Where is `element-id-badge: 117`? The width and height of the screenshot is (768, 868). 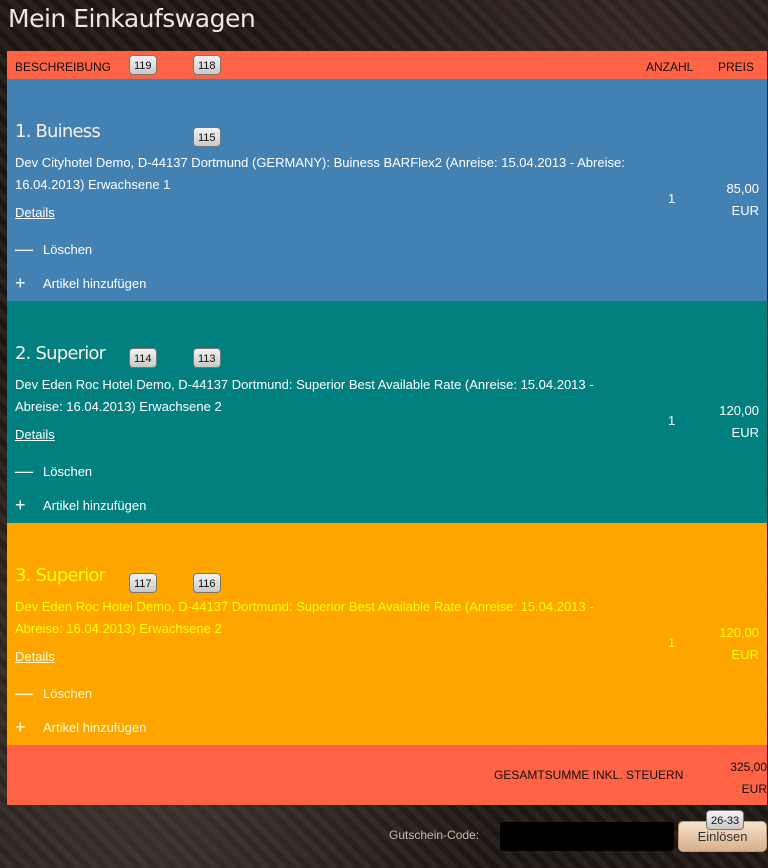
element-id-badge: 117 is located at coordinates (143, 583).